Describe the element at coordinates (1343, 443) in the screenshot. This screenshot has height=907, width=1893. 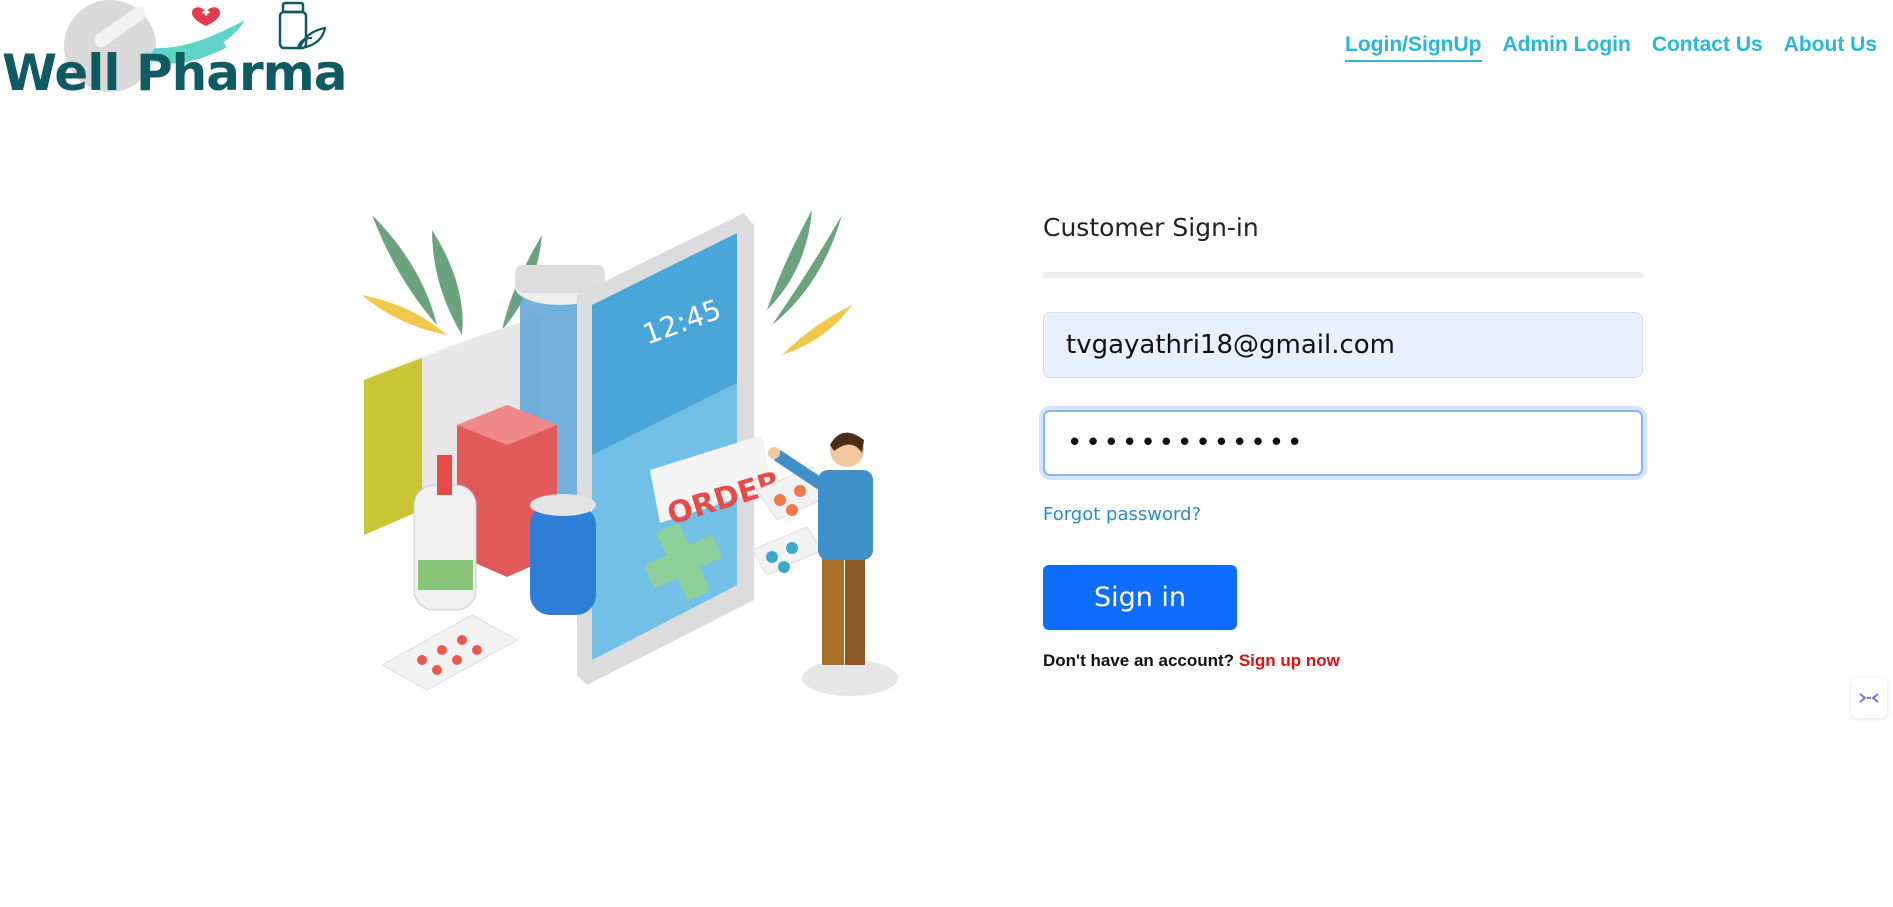
I see `password-field: •••••••••••••` at that location.